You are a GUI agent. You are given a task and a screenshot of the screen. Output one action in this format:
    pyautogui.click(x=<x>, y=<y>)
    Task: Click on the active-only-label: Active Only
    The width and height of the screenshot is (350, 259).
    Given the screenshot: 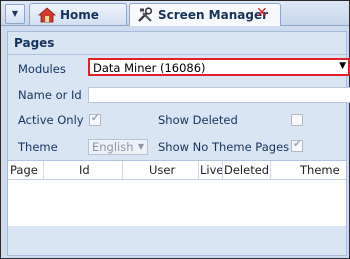 What is the action you would take?
    pyautogui.click(x=51, y=120)
    